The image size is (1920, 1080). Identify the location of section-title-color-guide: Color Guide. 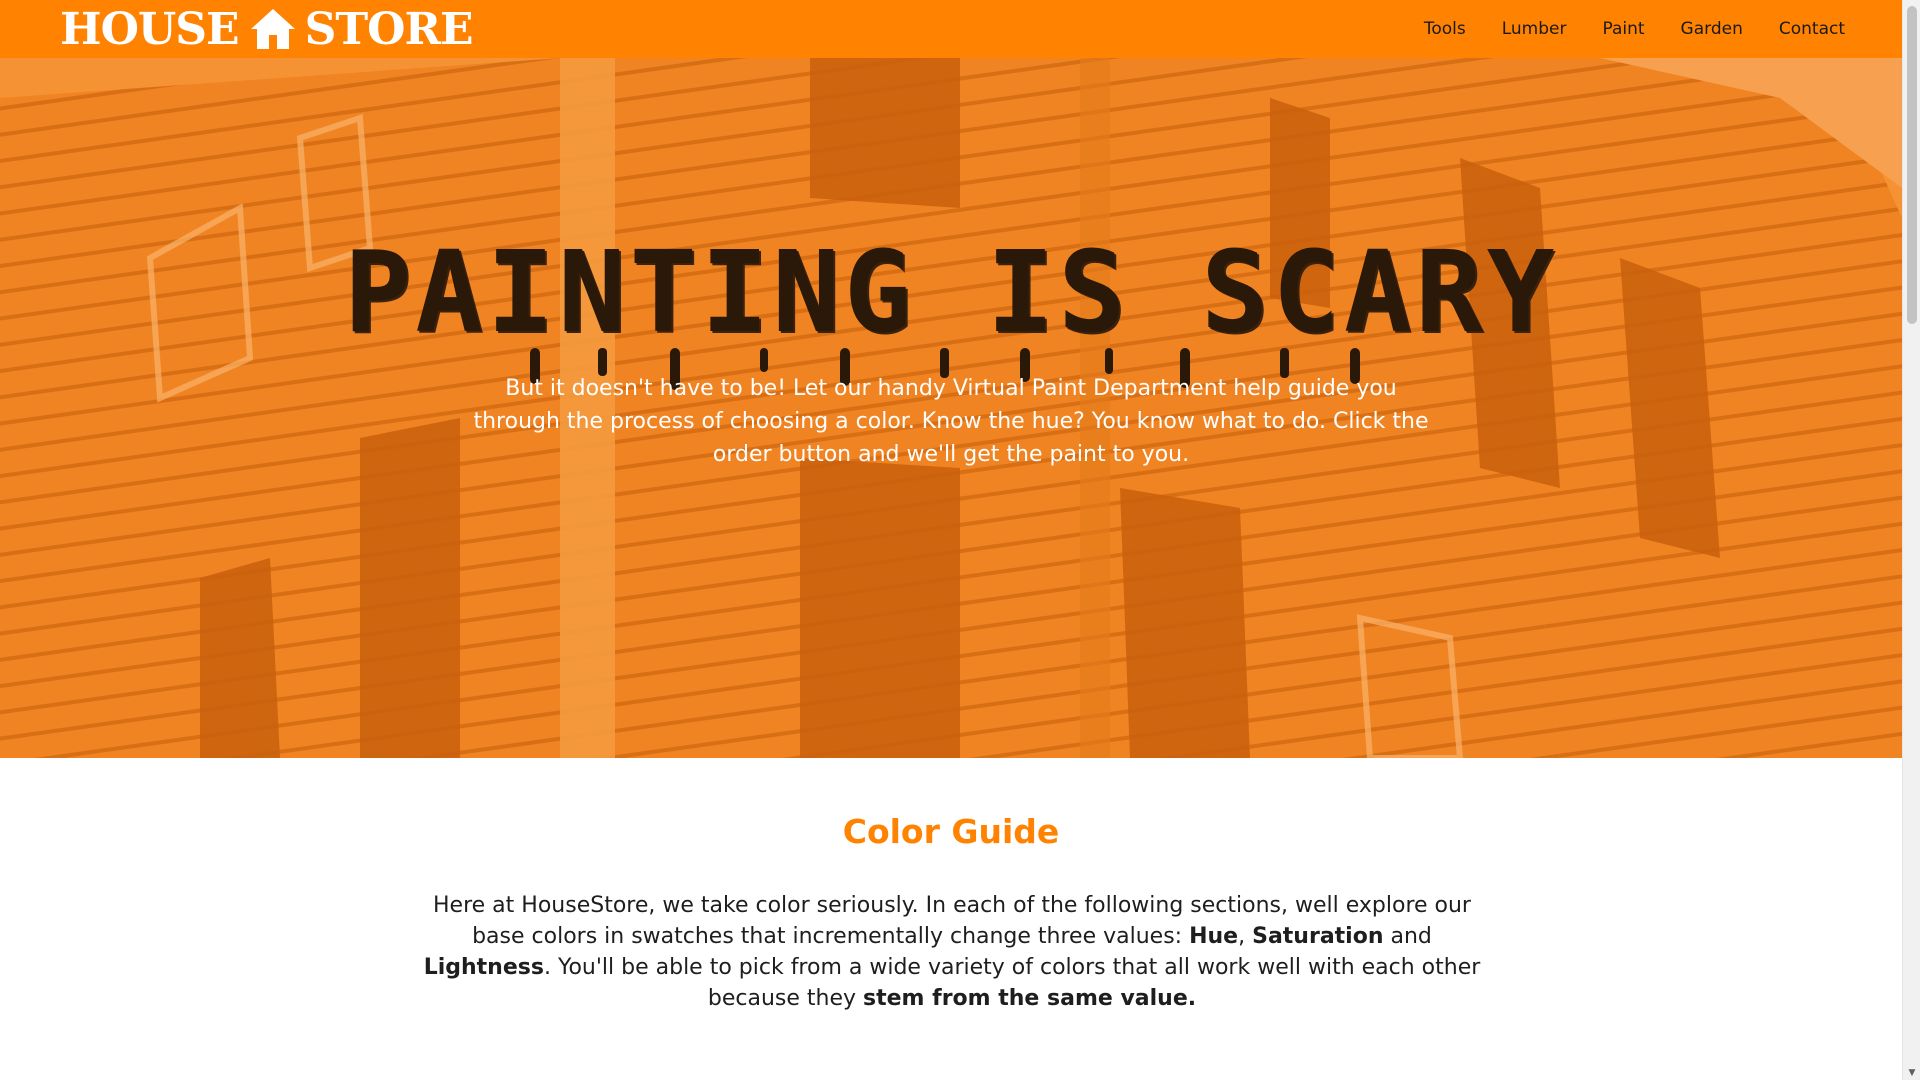
(951, 831).